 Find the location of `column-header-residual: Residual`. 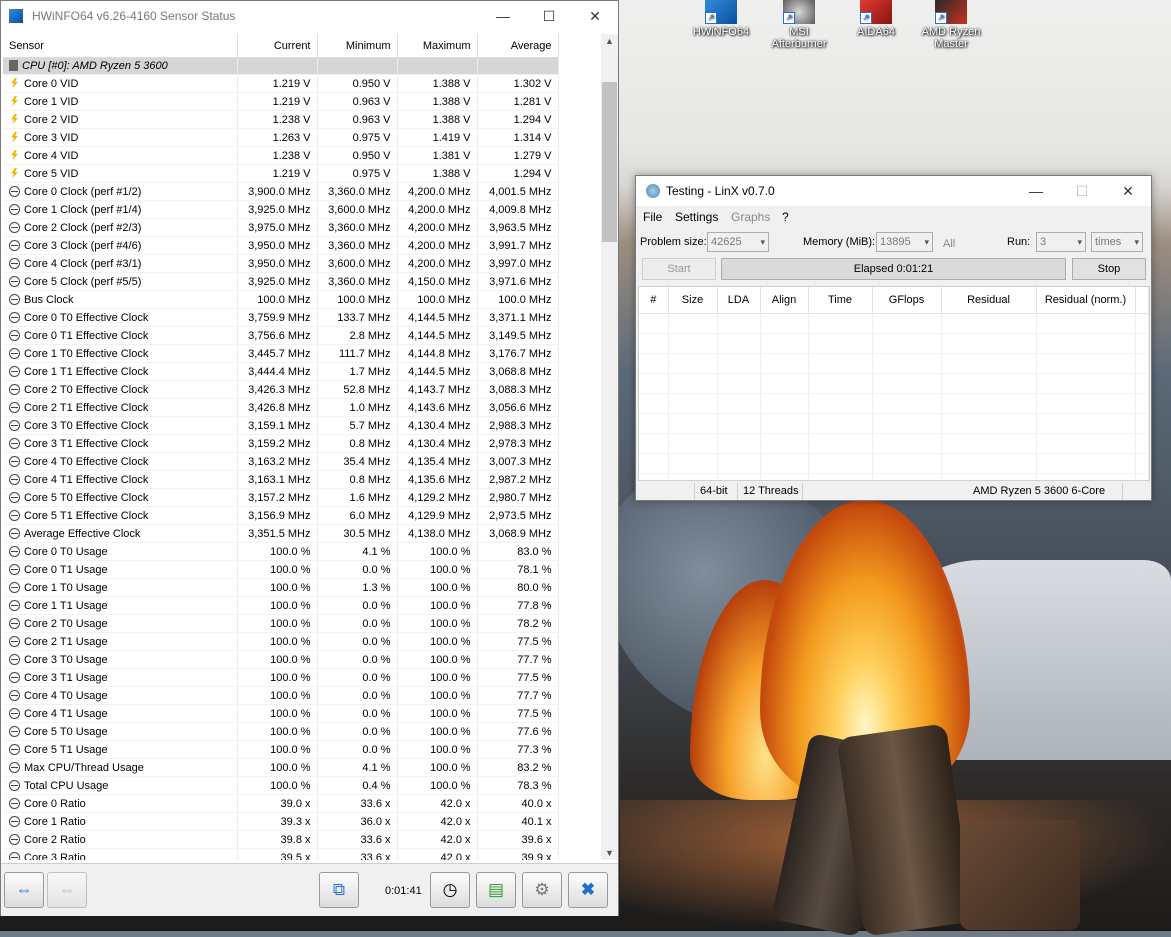

column-header-residual: Residual is located at coordinates (989, 300).